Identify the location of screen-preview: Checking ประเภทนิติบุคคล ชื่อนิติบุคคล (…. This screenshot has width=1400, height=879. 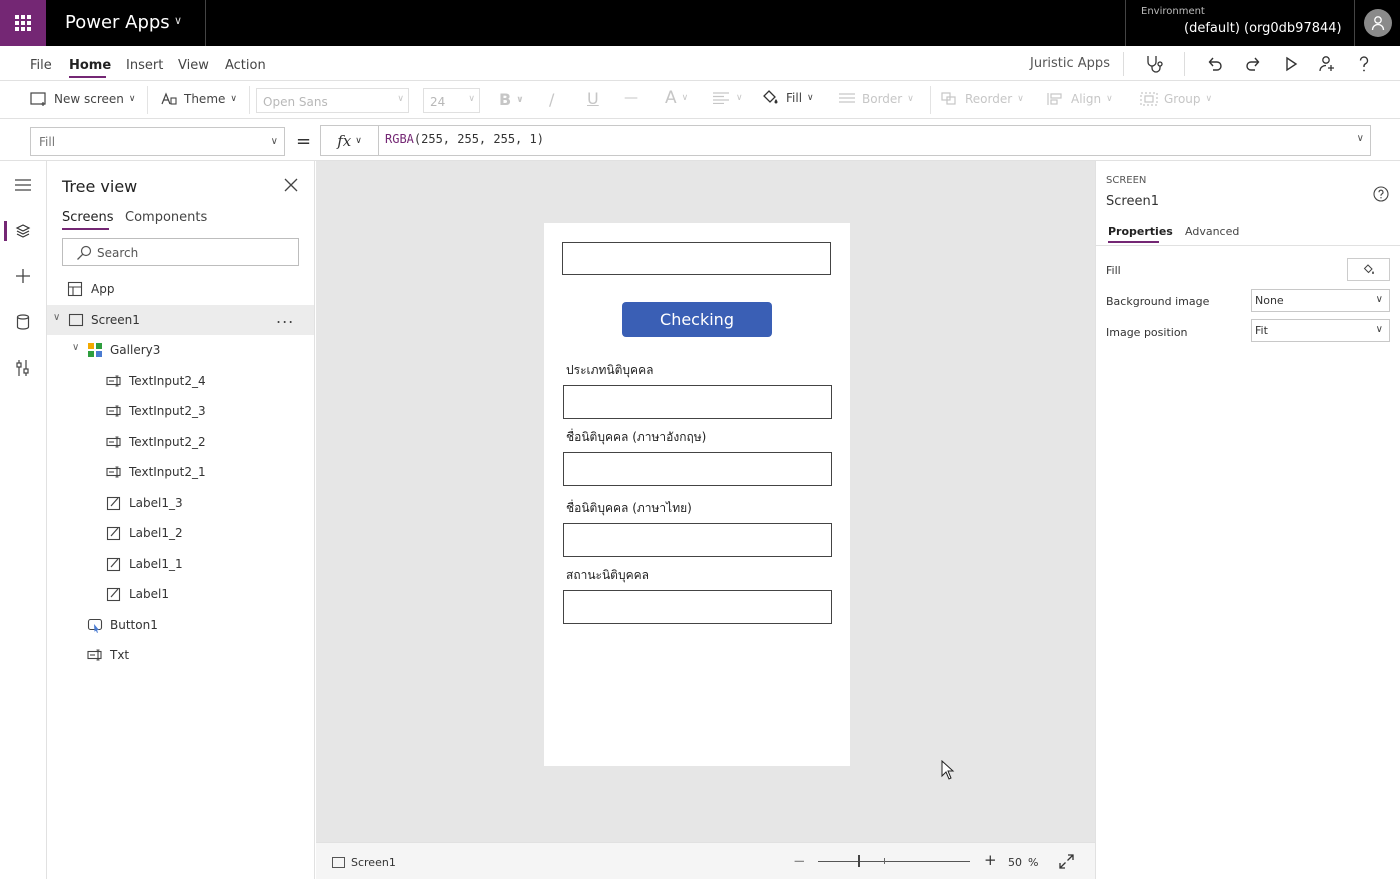
(697, 494).